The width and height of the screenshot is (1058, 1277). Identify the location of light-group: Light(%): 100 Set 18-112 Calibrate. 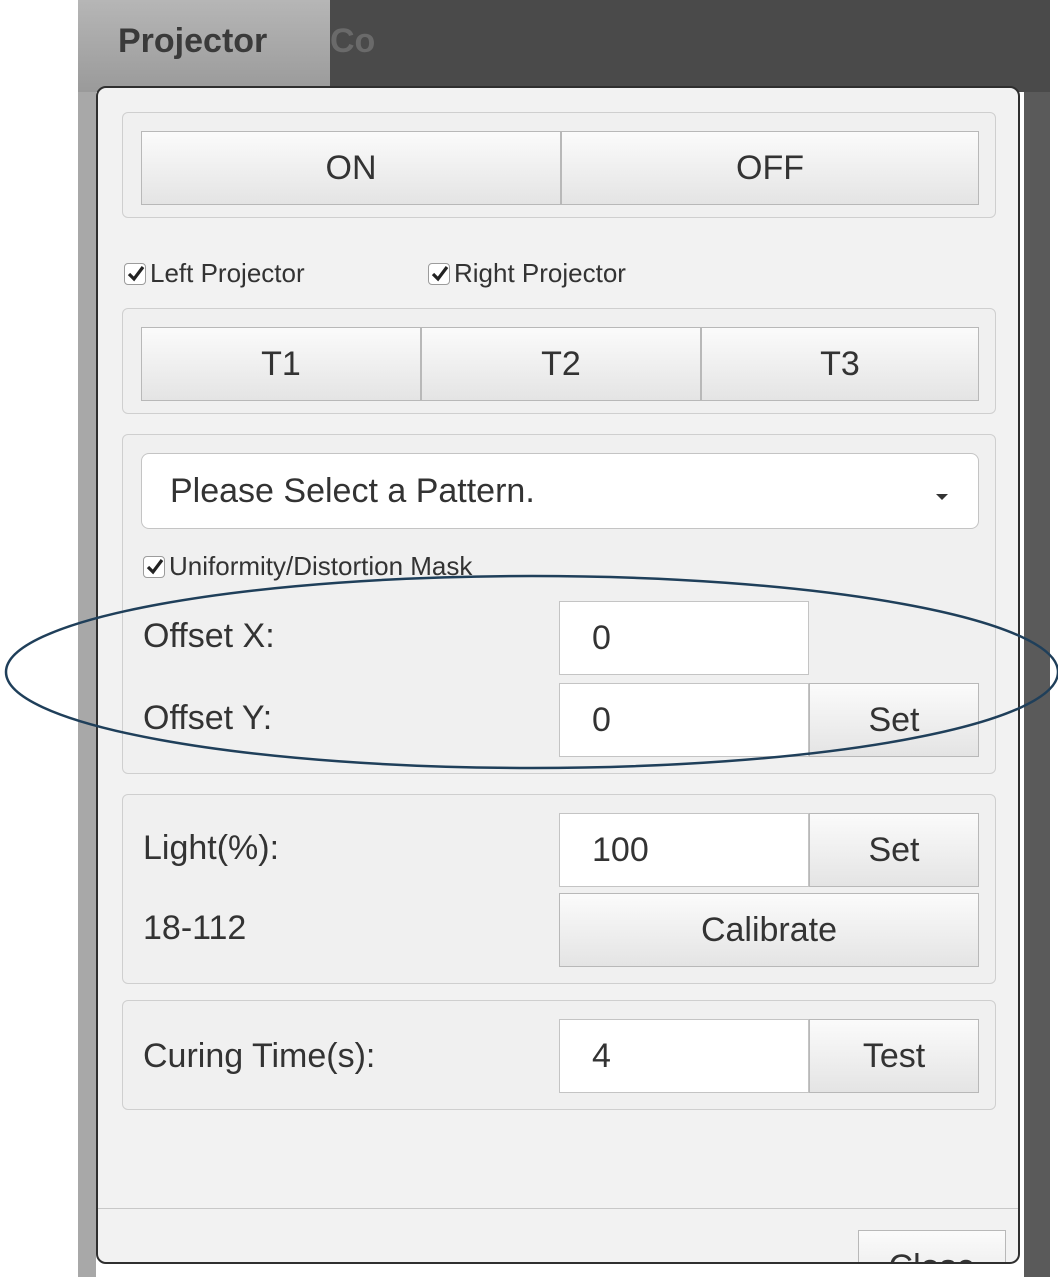
(559, 889).